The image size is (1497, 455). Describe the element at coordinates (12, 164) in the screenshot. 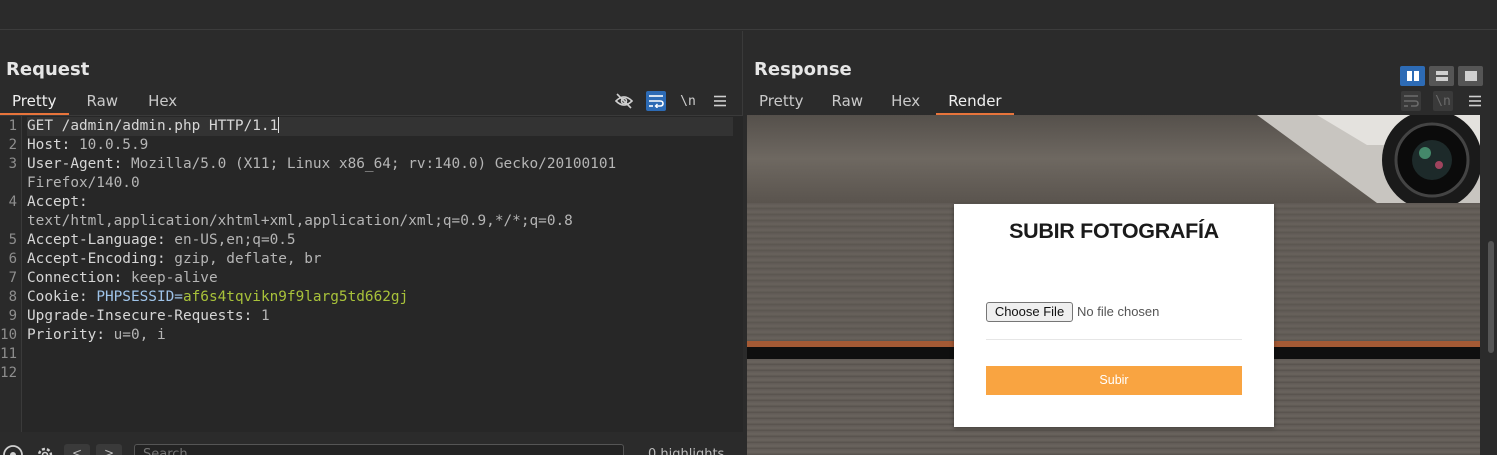

I see `line-number: 3` at that location.